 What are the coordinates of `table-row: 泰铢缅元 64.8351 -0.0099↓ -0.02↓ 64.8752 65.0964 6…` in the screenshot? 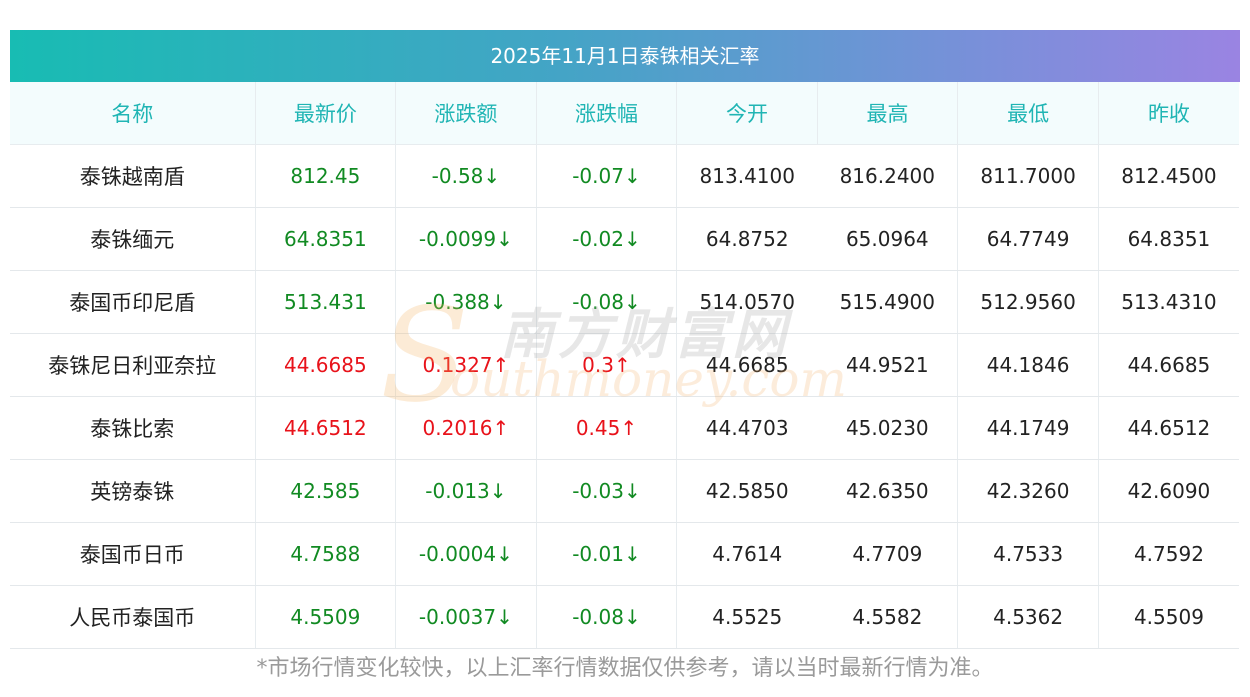 It's located at (624, 239).